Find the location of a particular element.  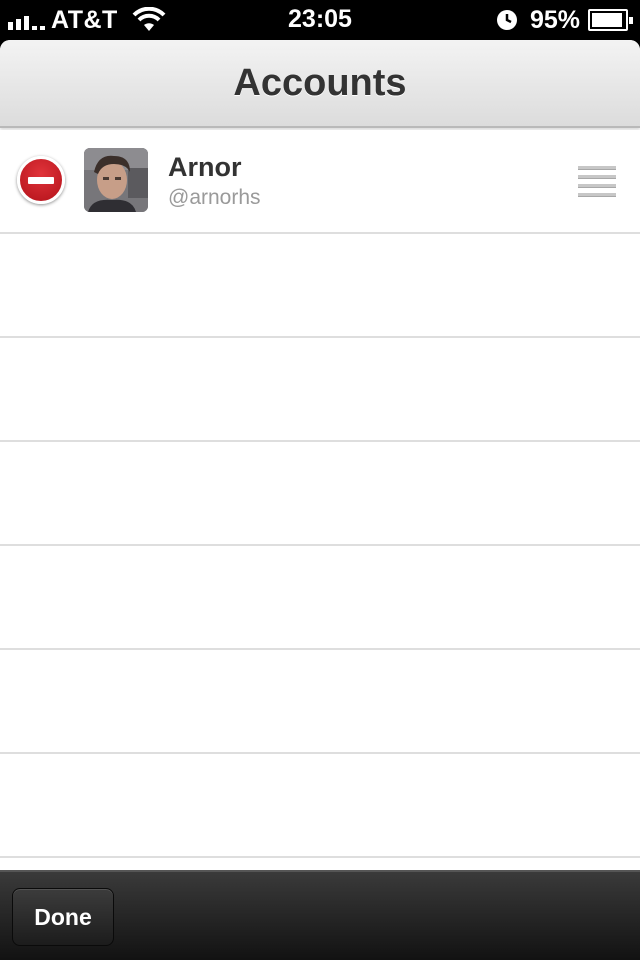

battery-fill is located at coordinates (607, 20).